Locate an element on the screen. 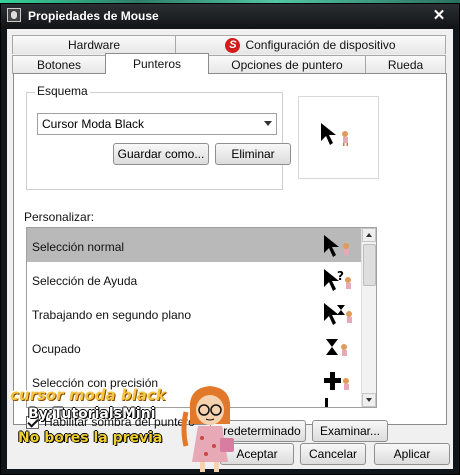  tab-row-top: Hardware S Configuración de dispositivo is located at coordinates (229, 44).